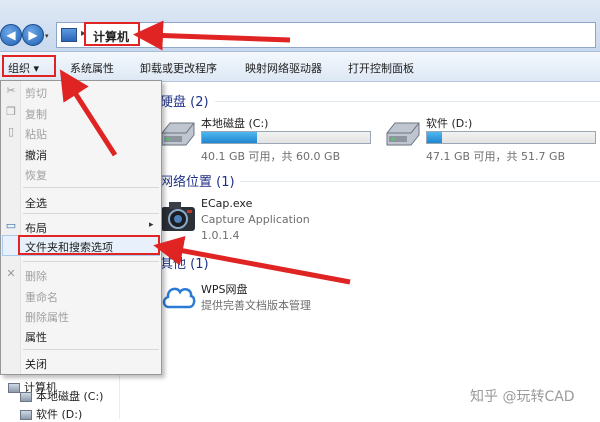  What do you see at coordinates (256, 305) in the screenshot?
I see `other-item-description: 提供完善文档版本管理` at bounding box center [256, 305].